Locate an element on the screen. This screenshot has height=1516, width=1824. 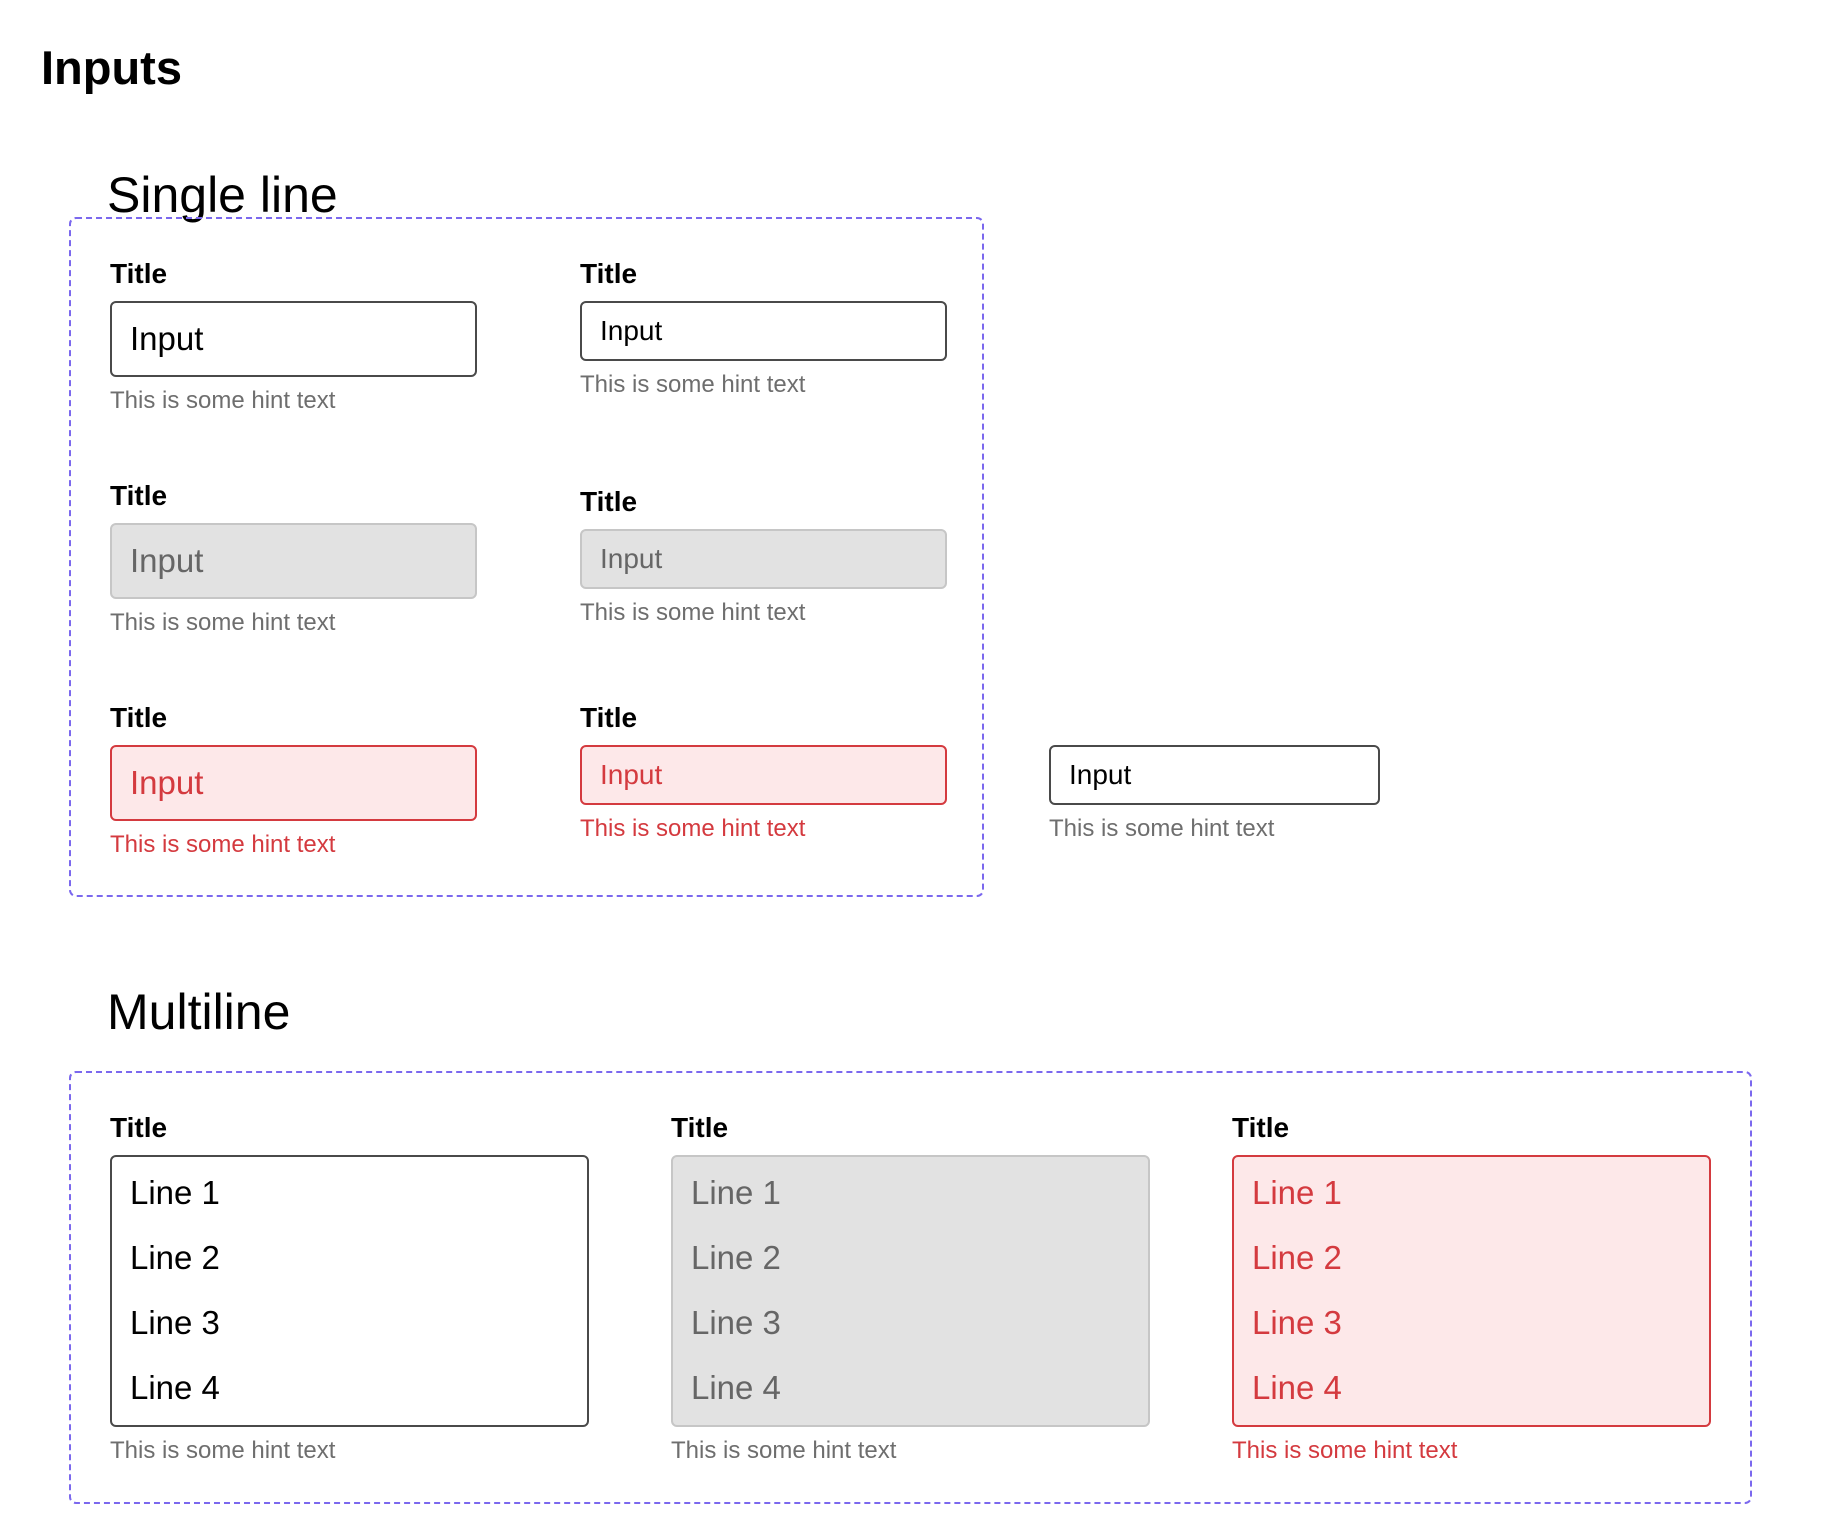
error-input-large: Input is located at coordinates (293, 783).